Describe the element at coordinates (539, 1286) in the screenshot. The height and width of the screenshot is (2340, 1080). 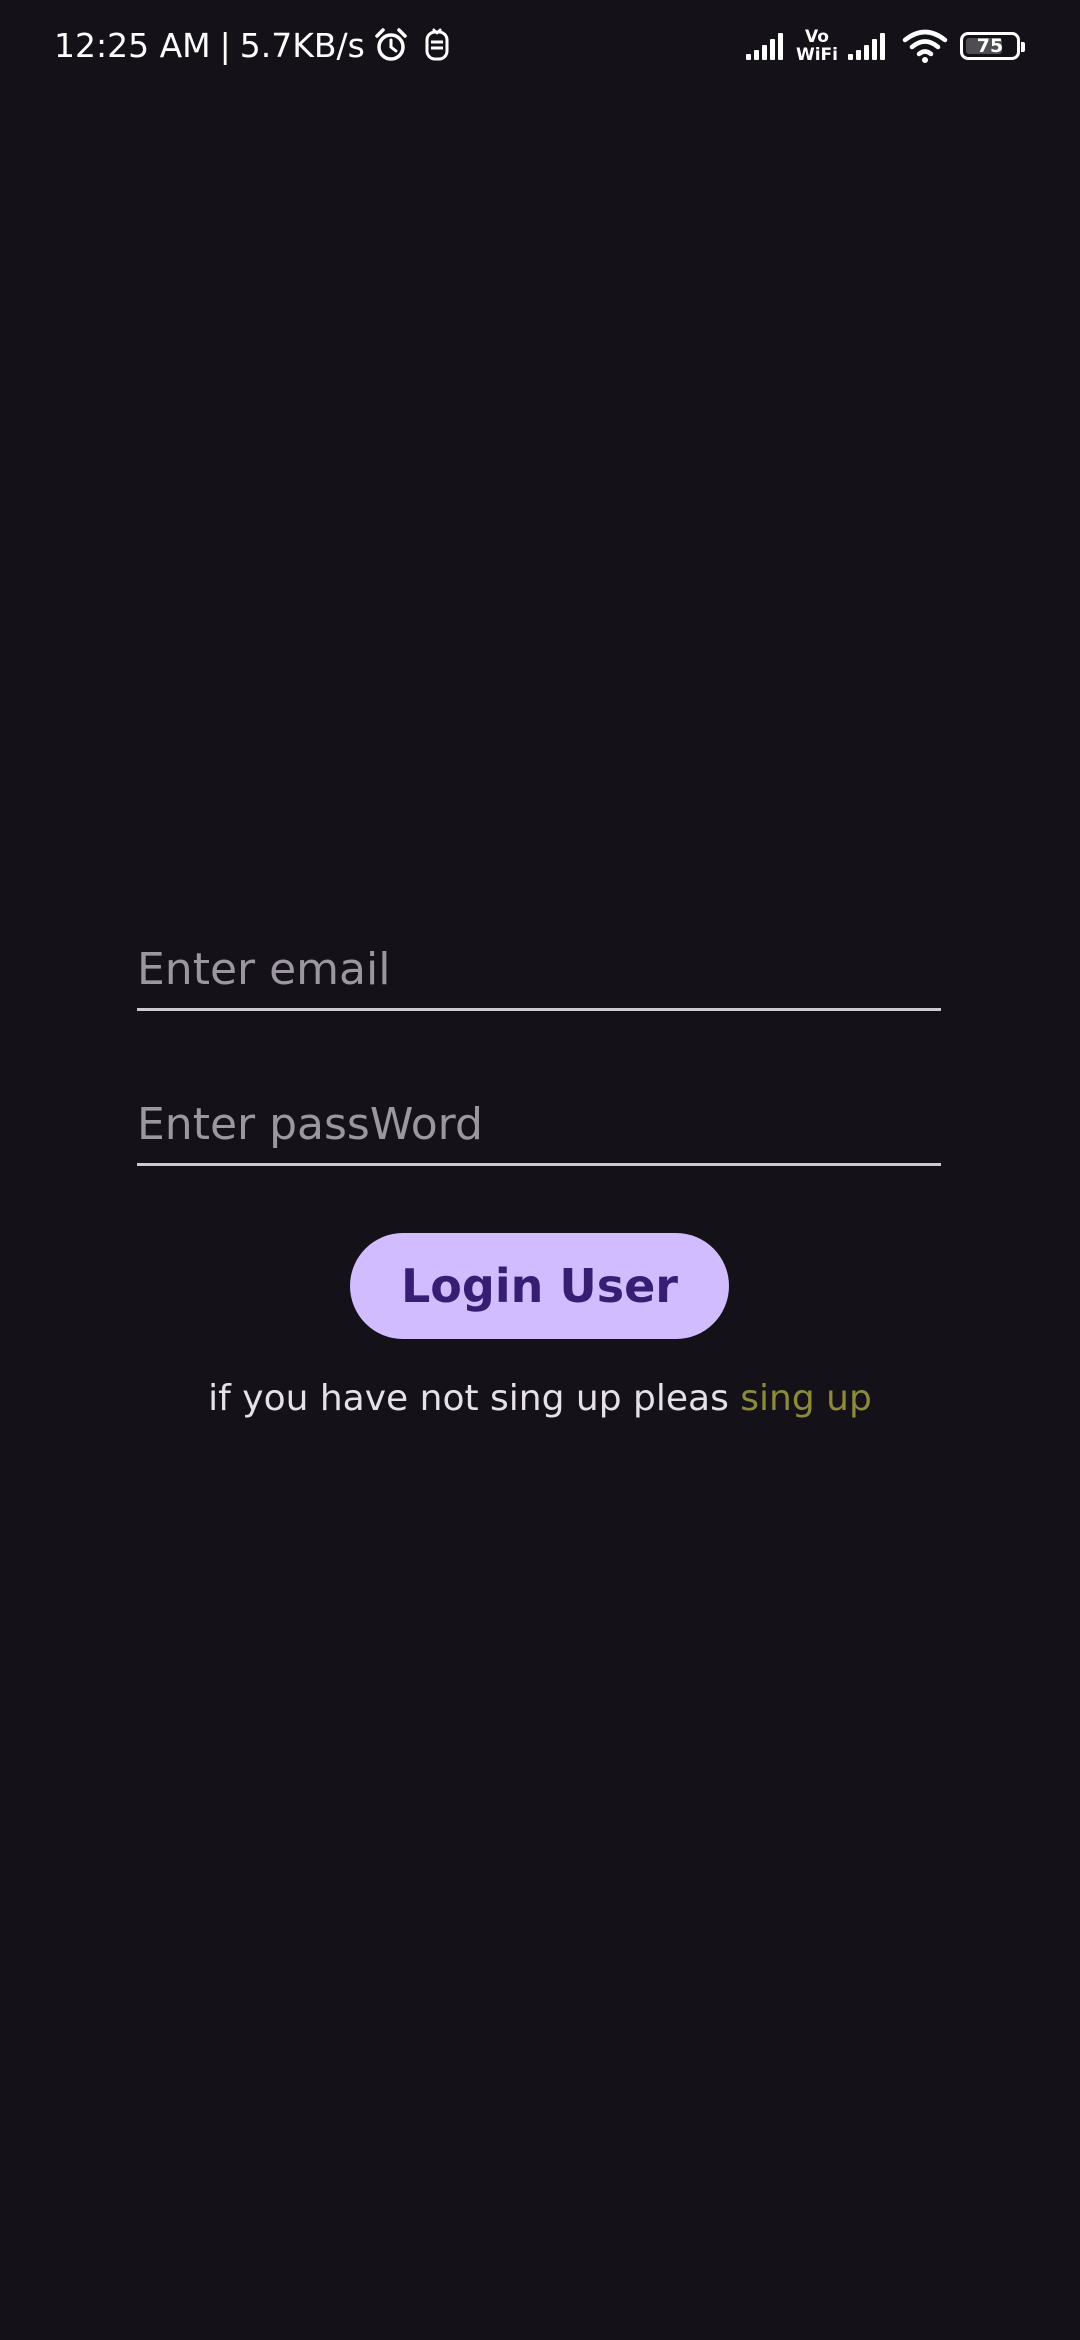
I see `login-button: Login User` at that location.